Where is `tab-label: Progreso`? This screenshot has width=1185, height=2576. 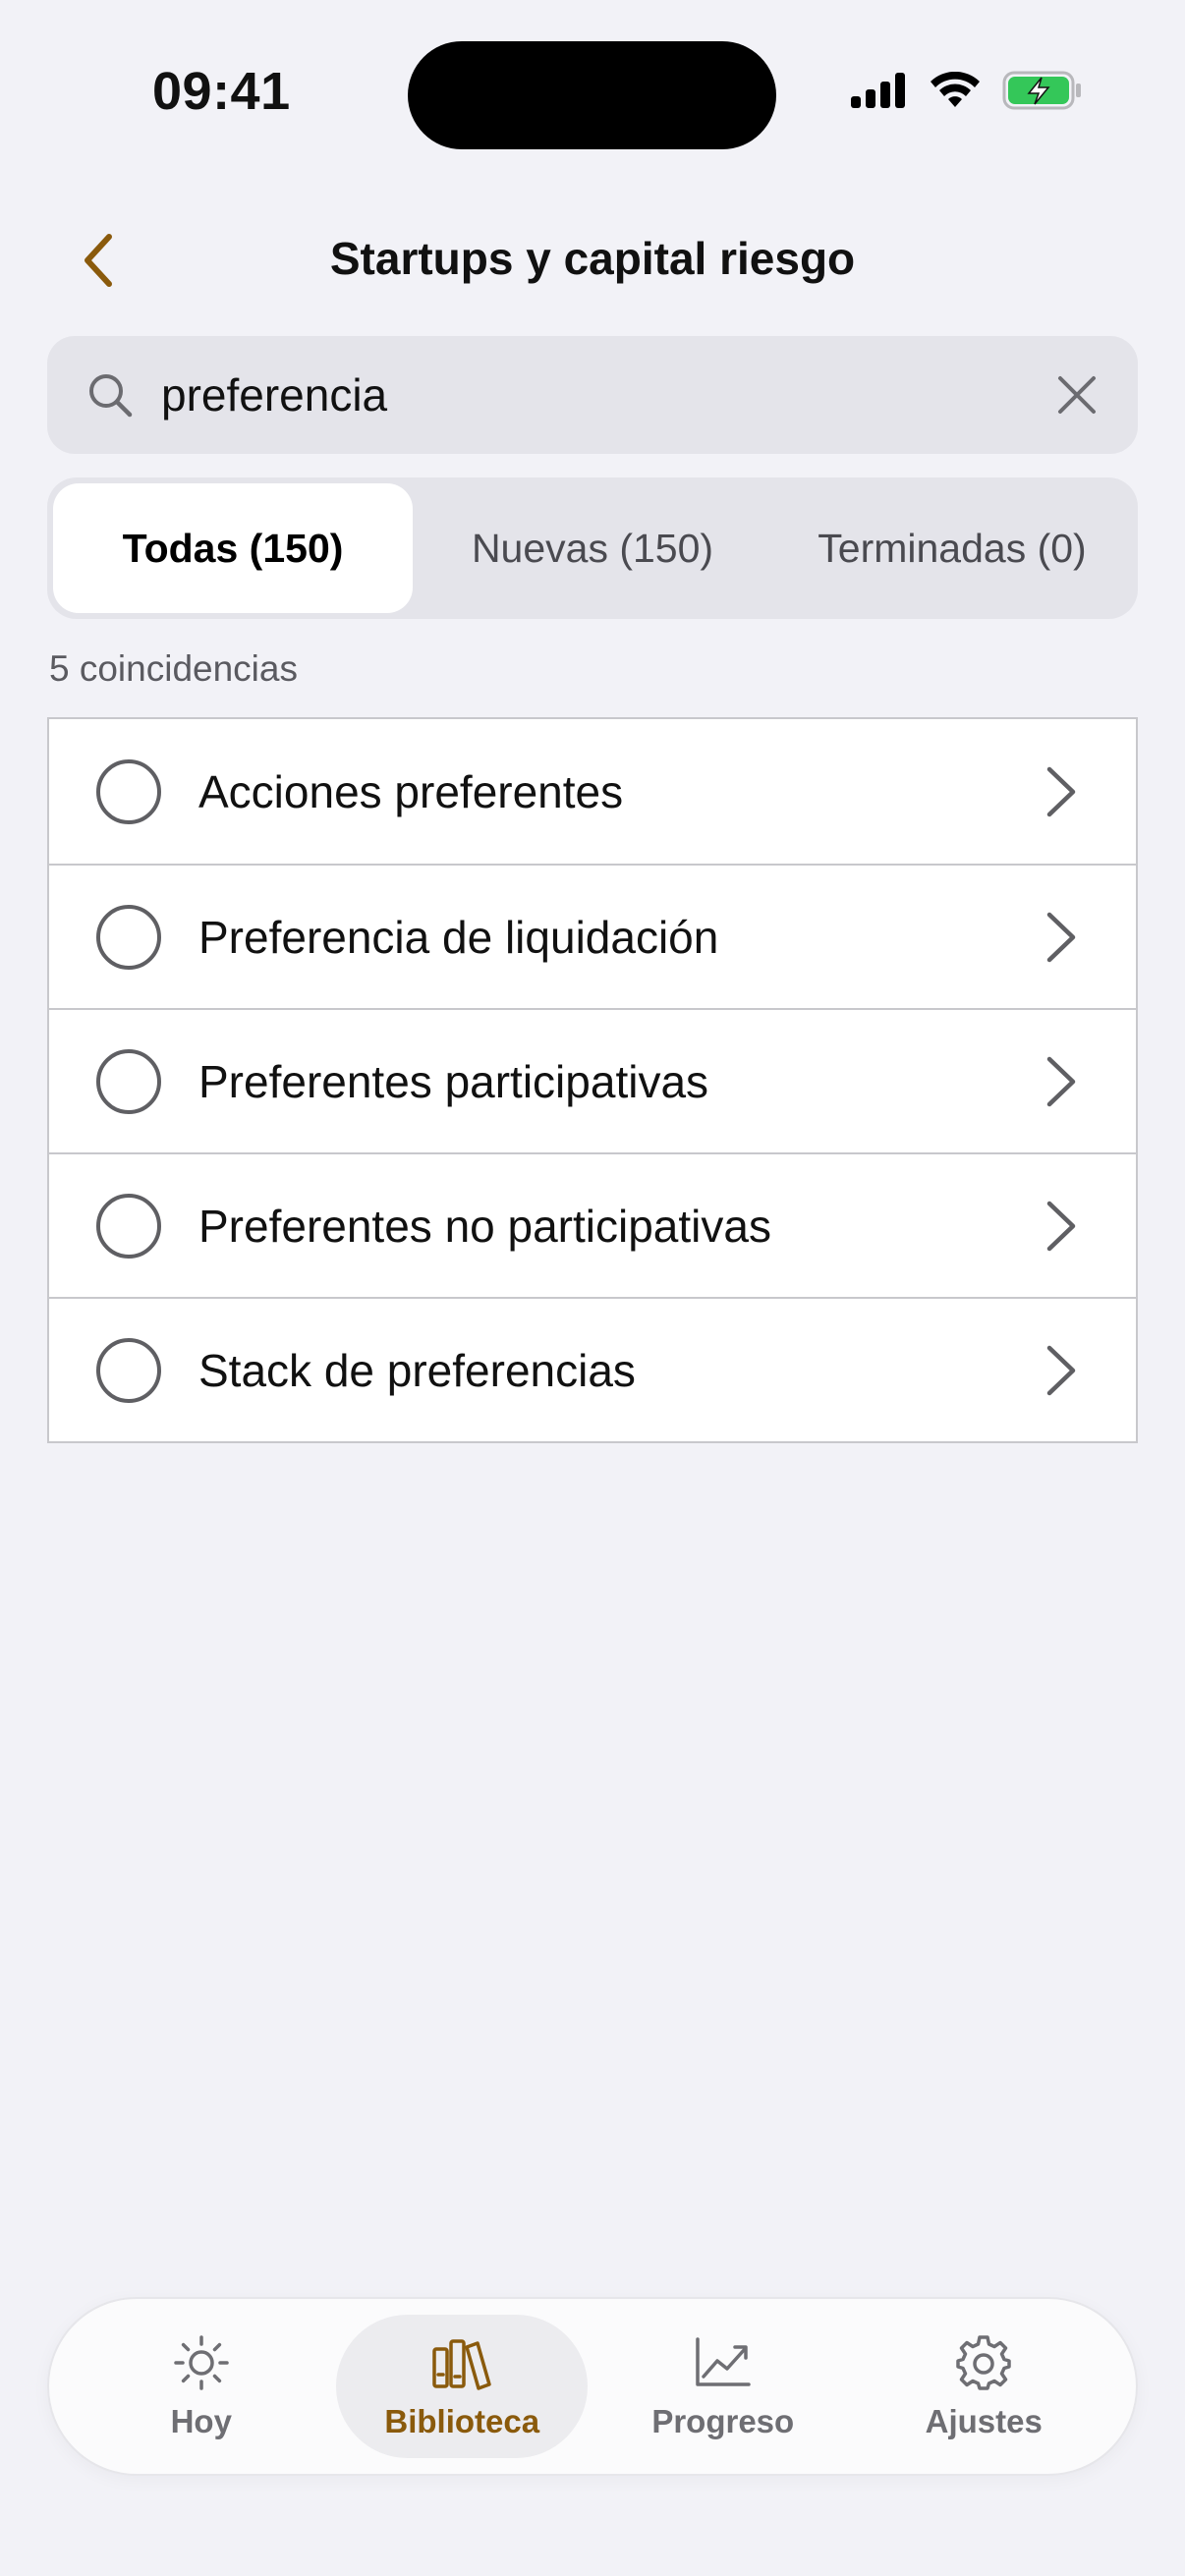 tab-label: Progreso is located at coordinates (723, 2421).